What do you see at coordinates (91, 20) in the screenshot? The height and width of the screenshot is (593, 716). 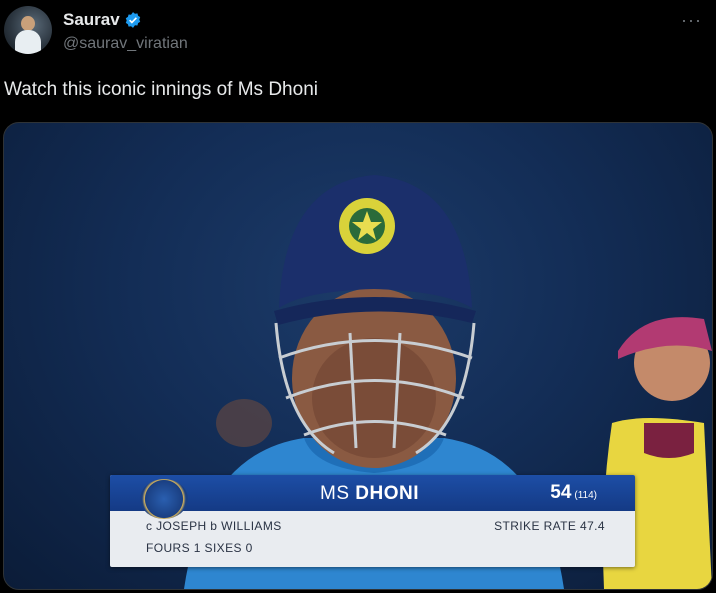 I see `author-display-name: Saurav` at bounding box center [91, 20].